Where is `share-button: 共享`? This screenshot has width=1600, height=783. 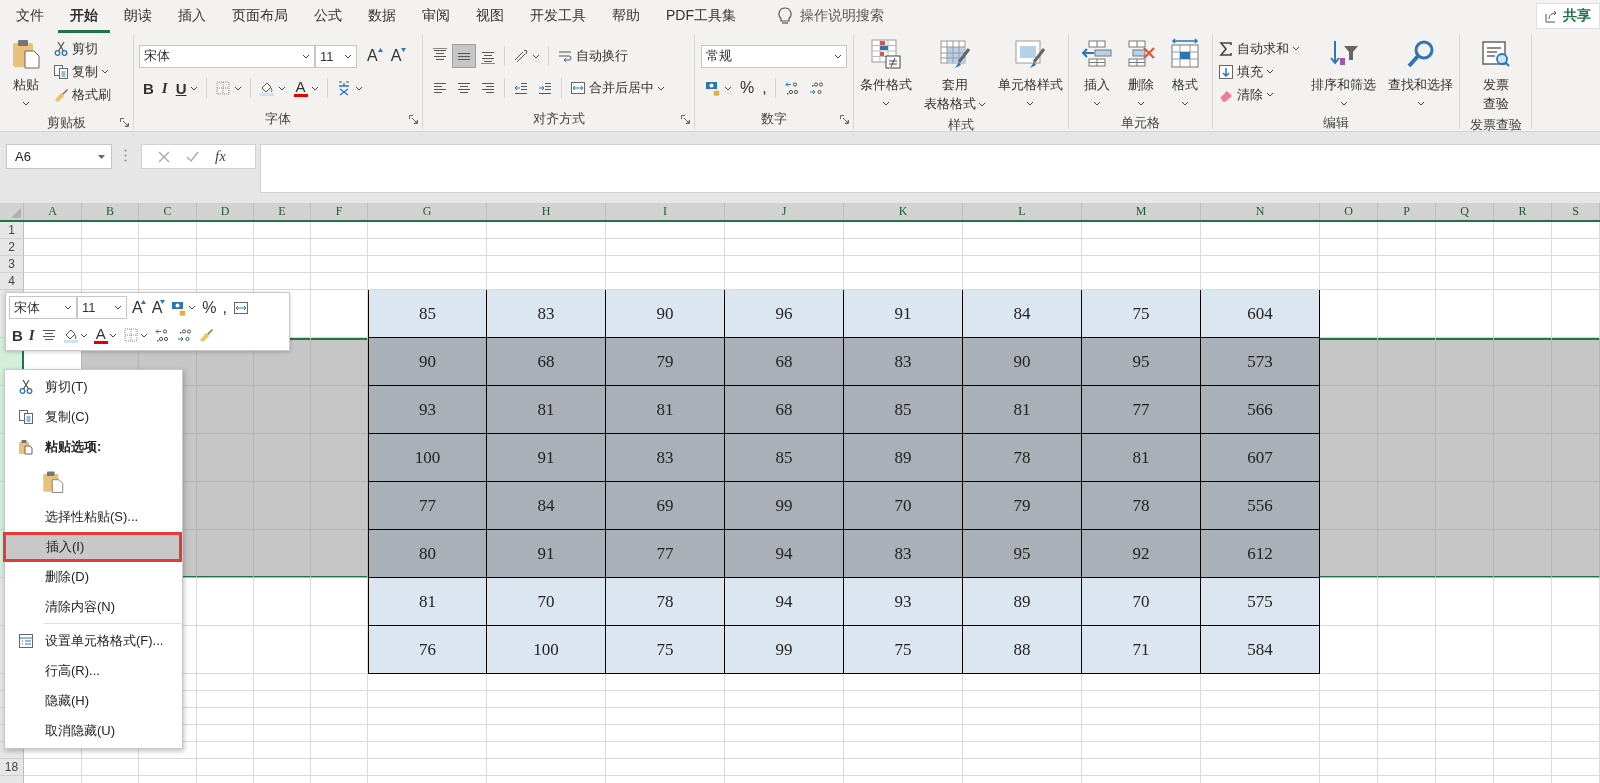
share-button: 共享 is located at coordinates (1568, 16).